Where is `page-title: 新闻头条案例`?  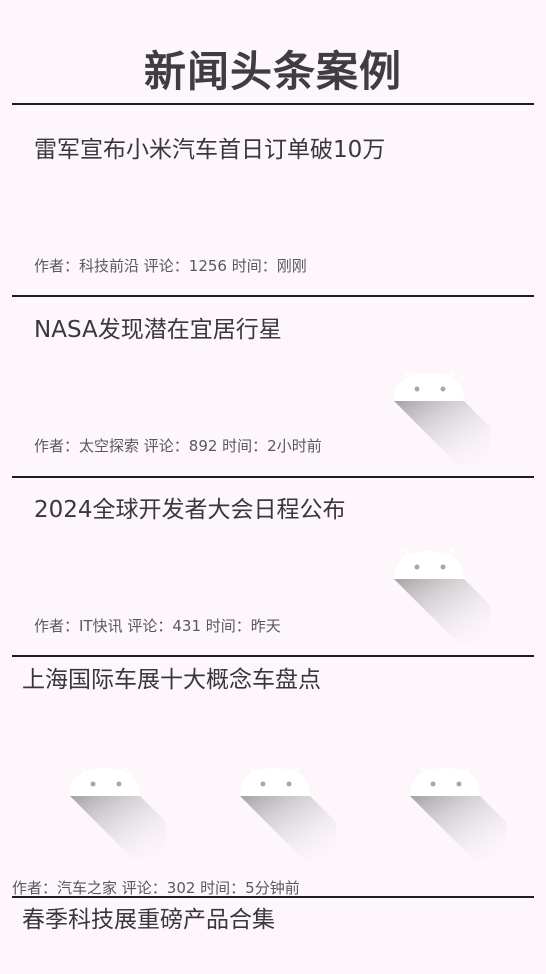 page-title: 新闻头条案例 is located at coordinates (272, 71).